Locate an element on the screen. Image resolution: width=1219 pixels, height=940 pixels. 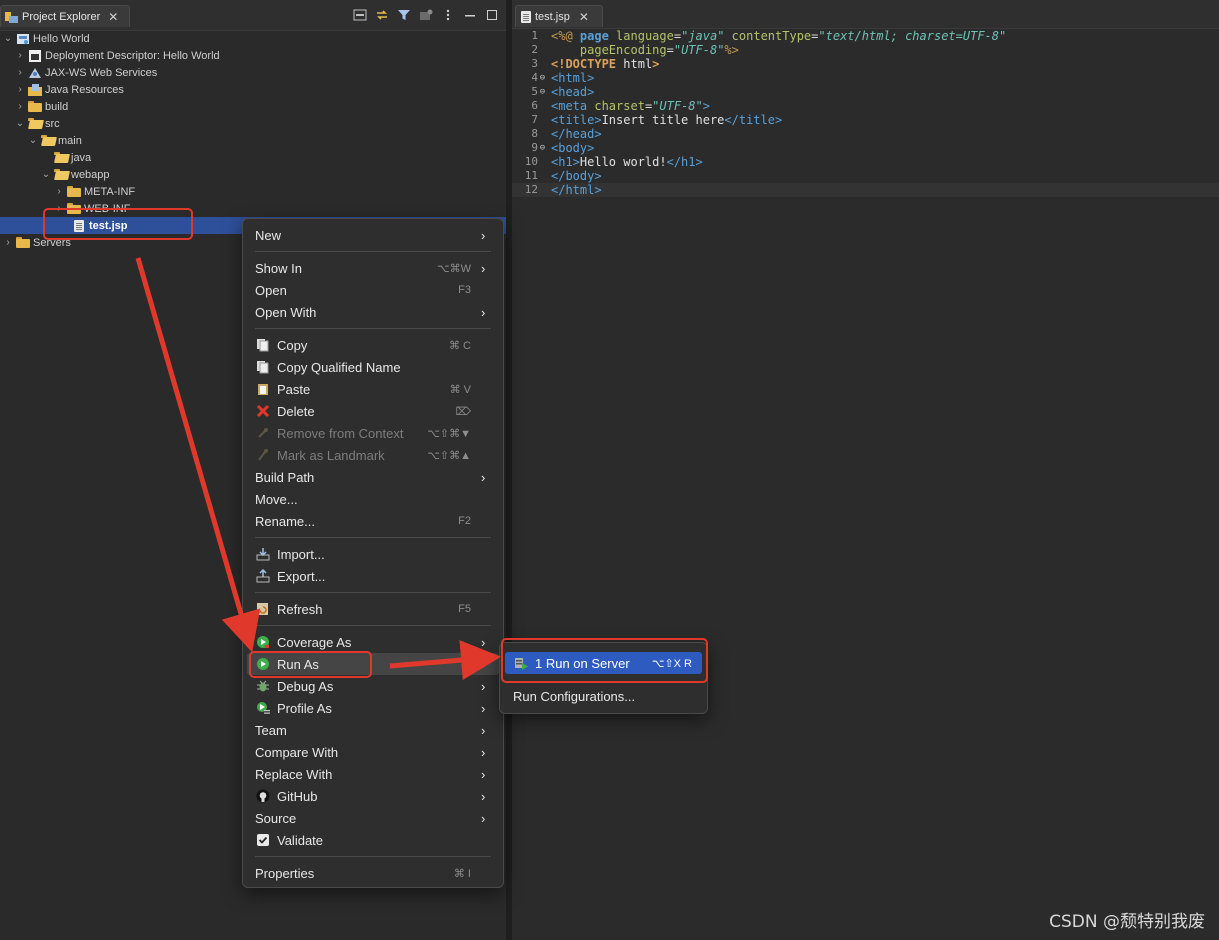
menu-item-shortcut: ⌥⇧⌘▲ is located at coordinates (449, 455).